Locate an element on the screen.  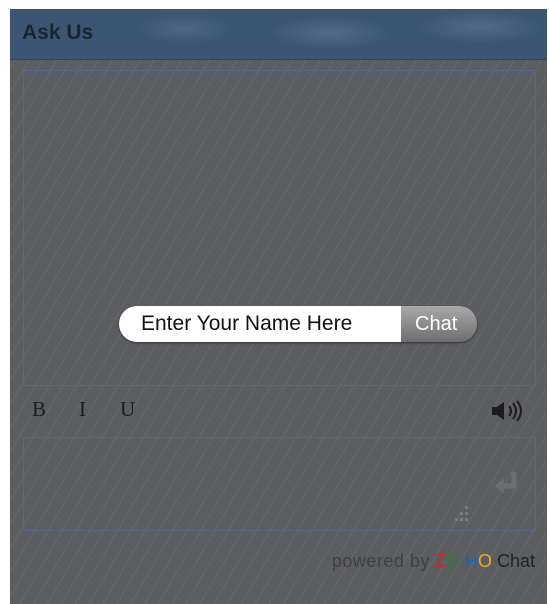
name-input is located at coordinates (260, 324).